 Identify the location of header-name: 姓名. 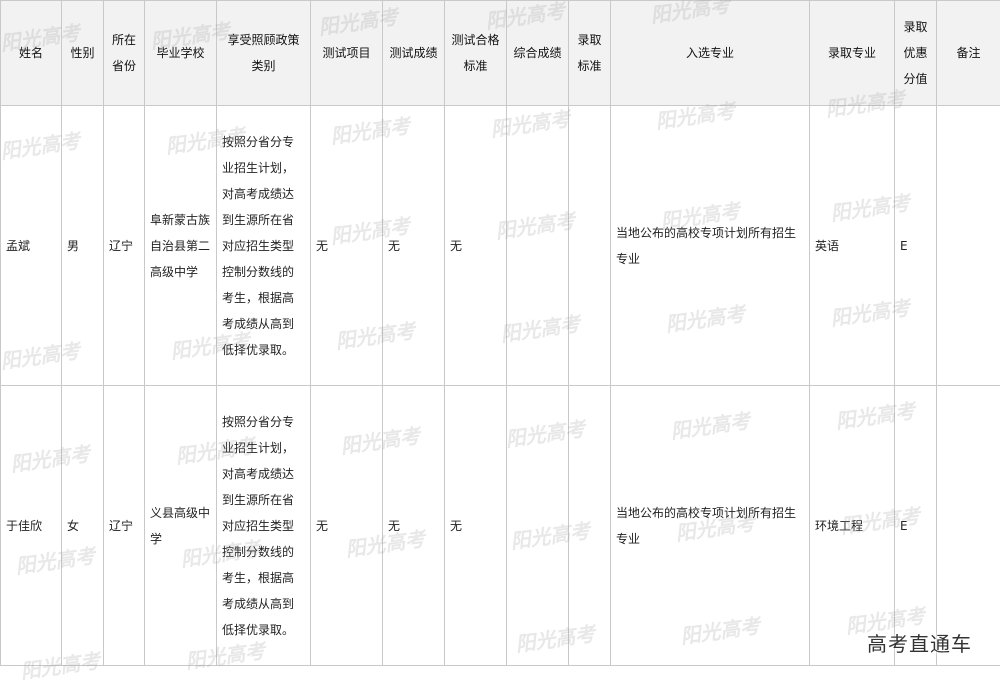
(31, 53).